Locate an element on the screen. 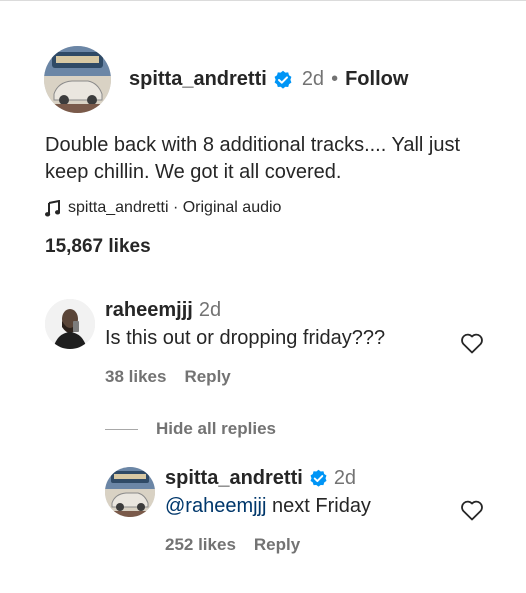  comment-text: Is this out or dropping friday??? is located at coordinates (245, 338).